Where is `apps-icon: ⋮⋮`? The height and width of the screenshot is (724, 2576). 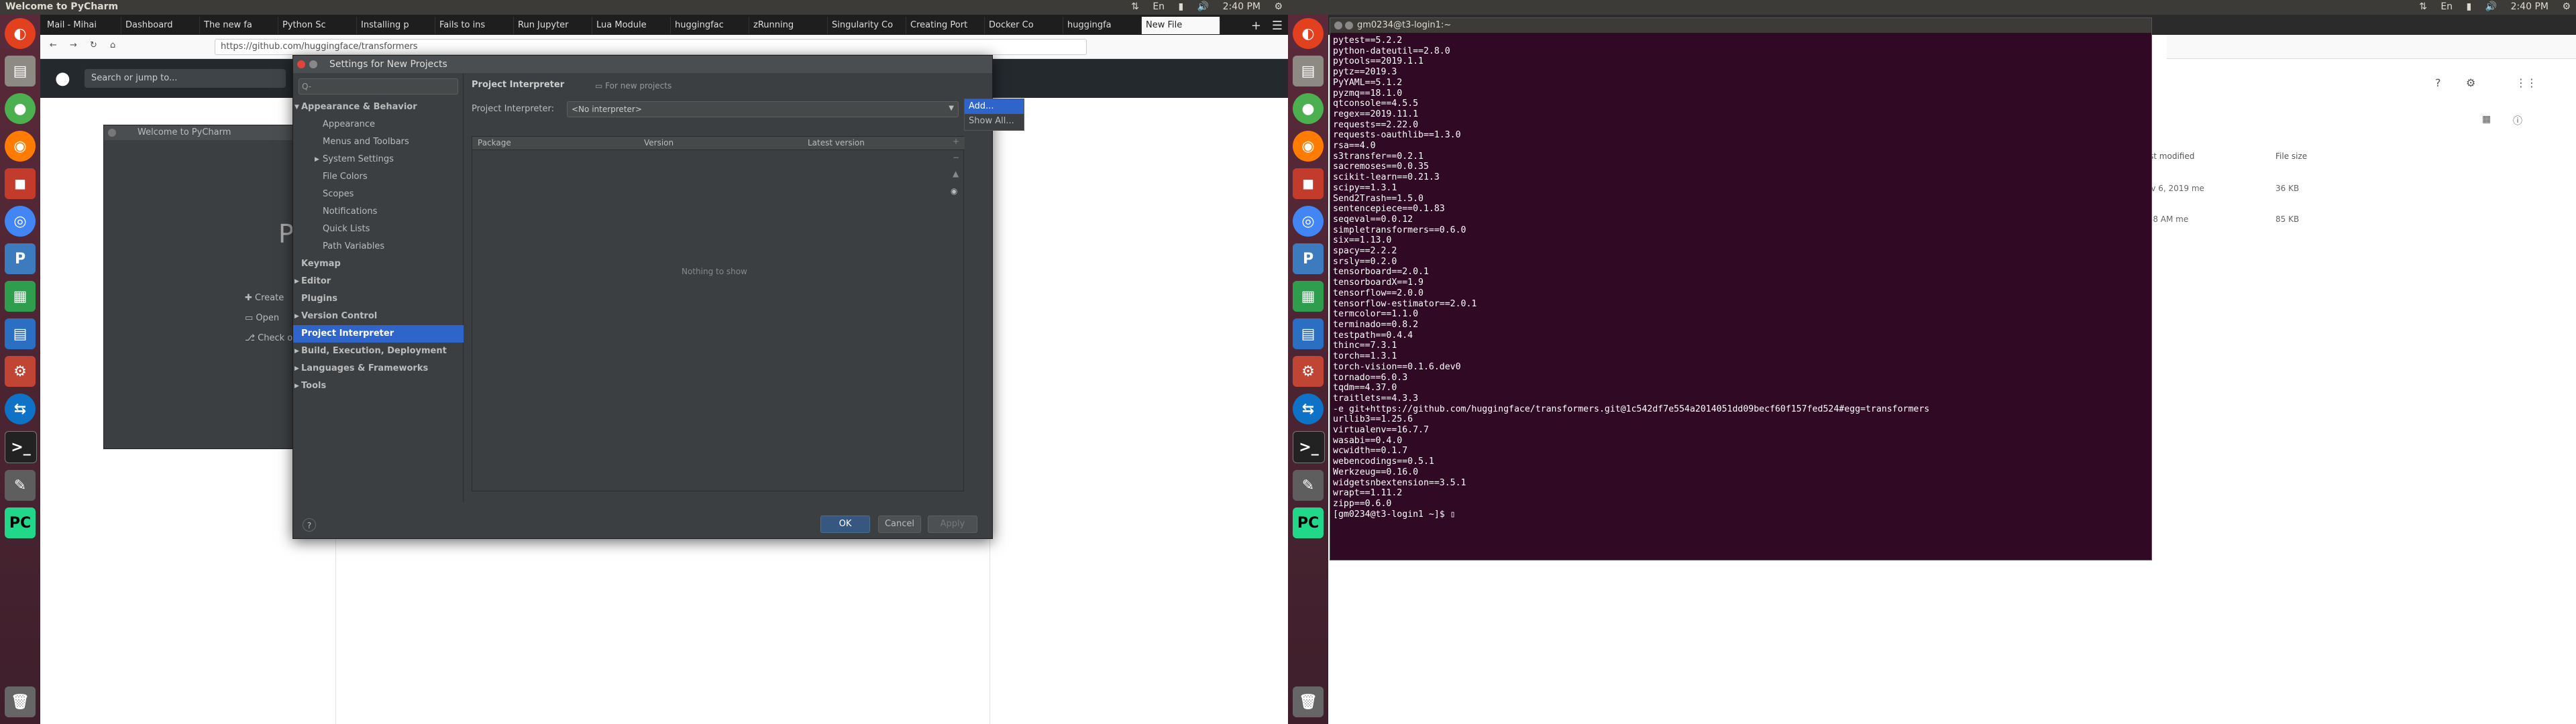 apps-icon: ⋮⋮ is located at coordinates (2526, 82).